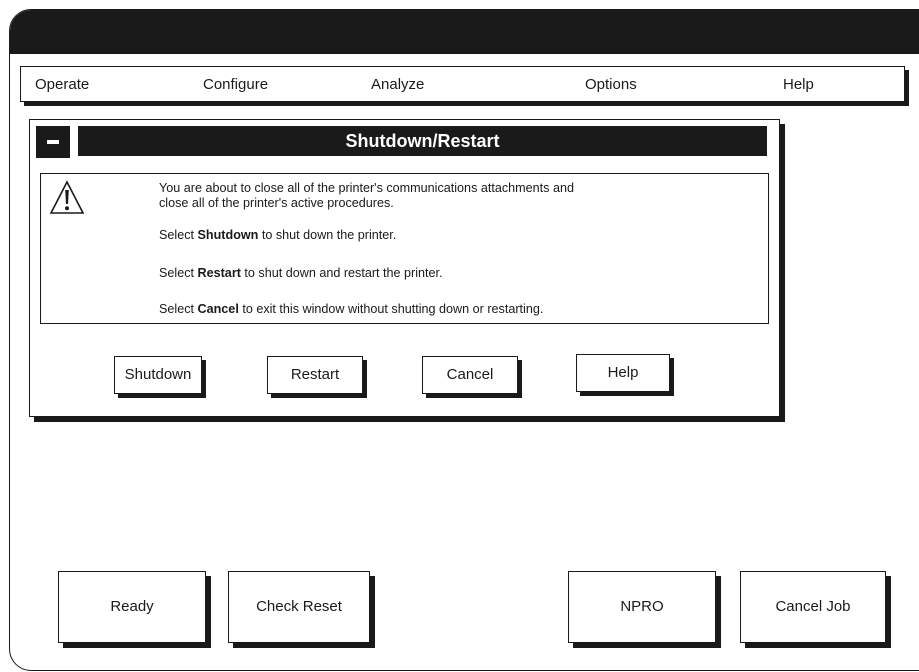  Describe the element at coordinates (315, 375) in the screenshot. I see `restart-button: Restart` at that location.